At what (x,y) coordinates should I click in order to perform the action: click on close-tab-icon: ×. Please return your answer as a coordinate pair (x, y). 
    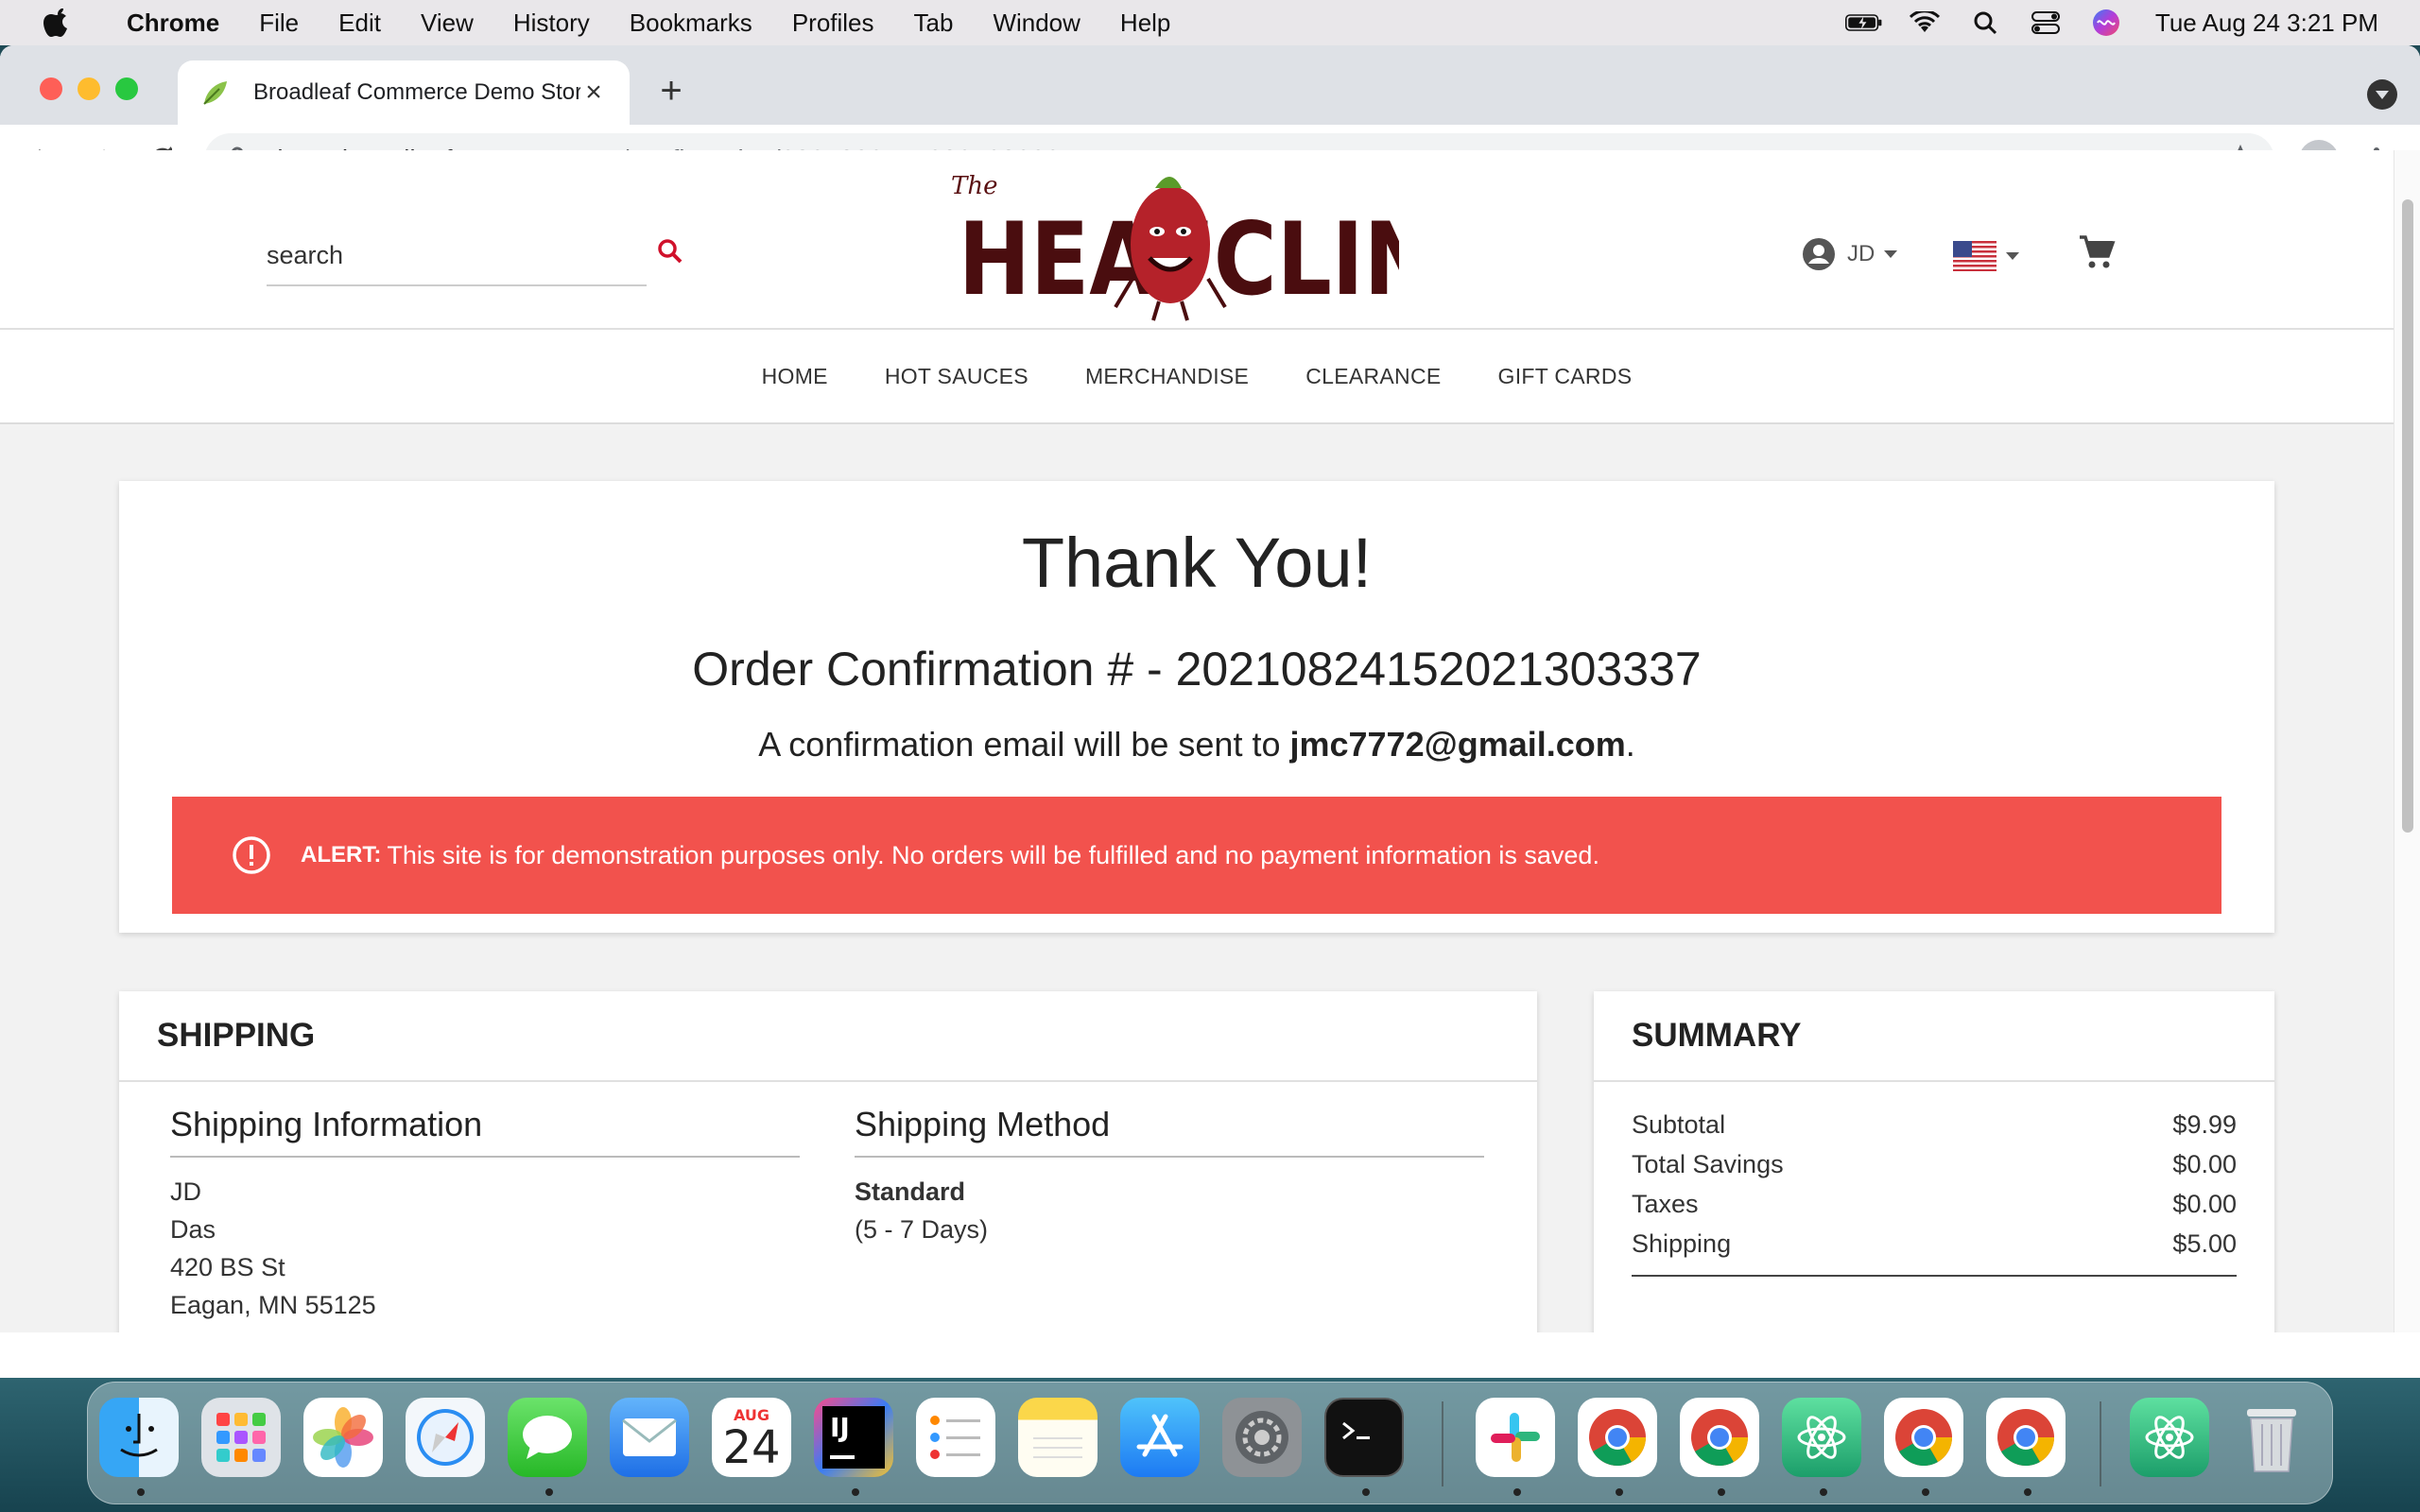
    Looking at the image, I should click on (593, 92).